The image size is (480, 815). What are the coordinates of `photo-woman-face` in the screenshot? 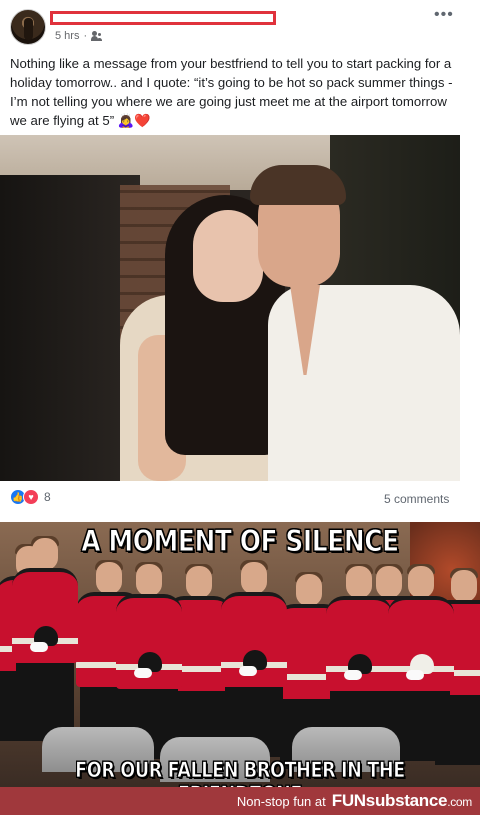 It's located at (228, 256).